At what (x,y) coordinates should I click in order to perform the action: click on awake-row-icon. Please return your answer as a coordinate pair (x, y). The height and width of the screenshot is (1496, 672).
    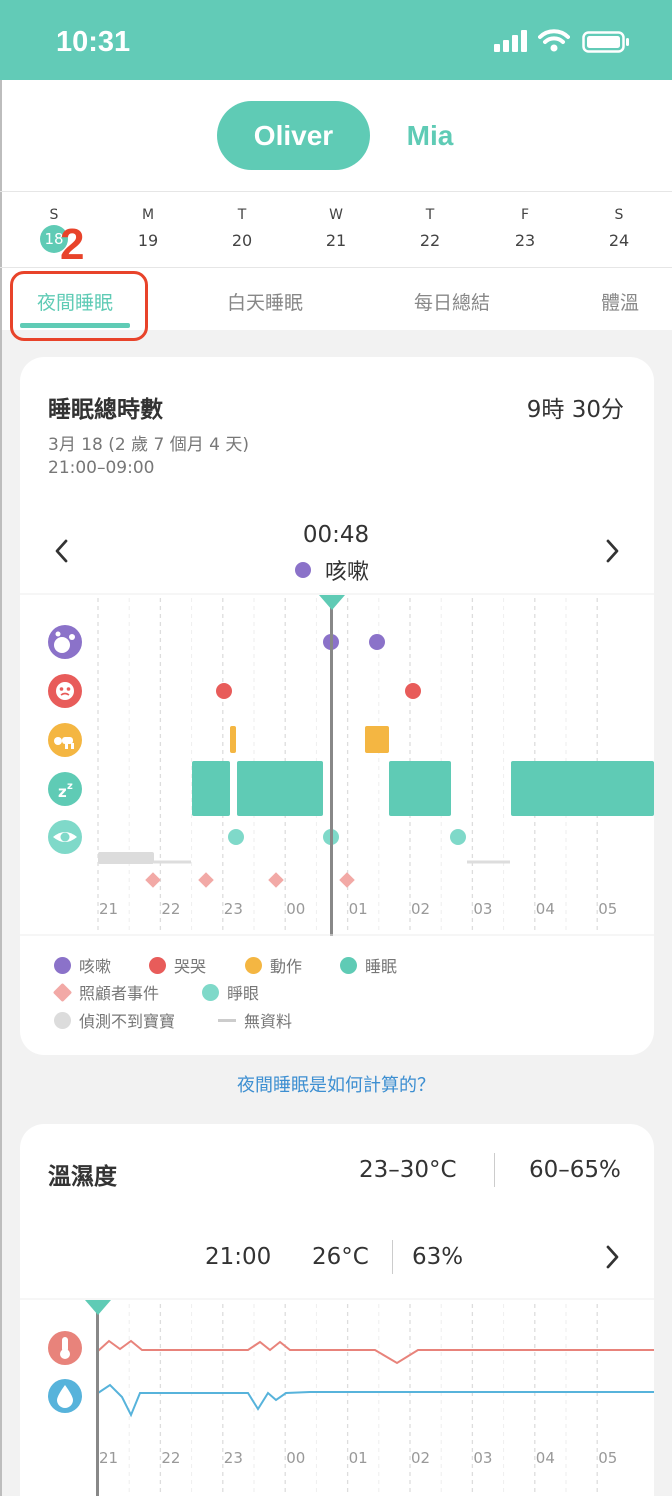
    Looking at the image, I should click on (65, 837).